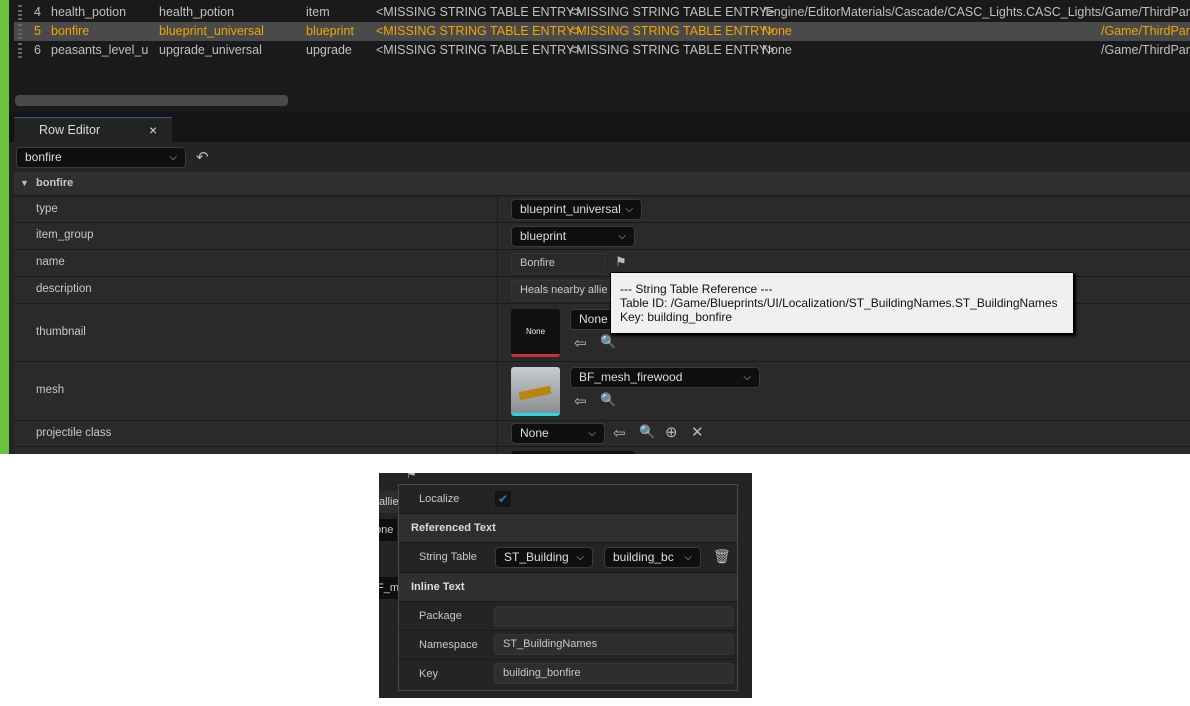 The height and width of the screenshot is (706, 1190). Describe the element at coordinates (448, 645) in the screenshot. I see `namespace-label: Namespace` at that location.